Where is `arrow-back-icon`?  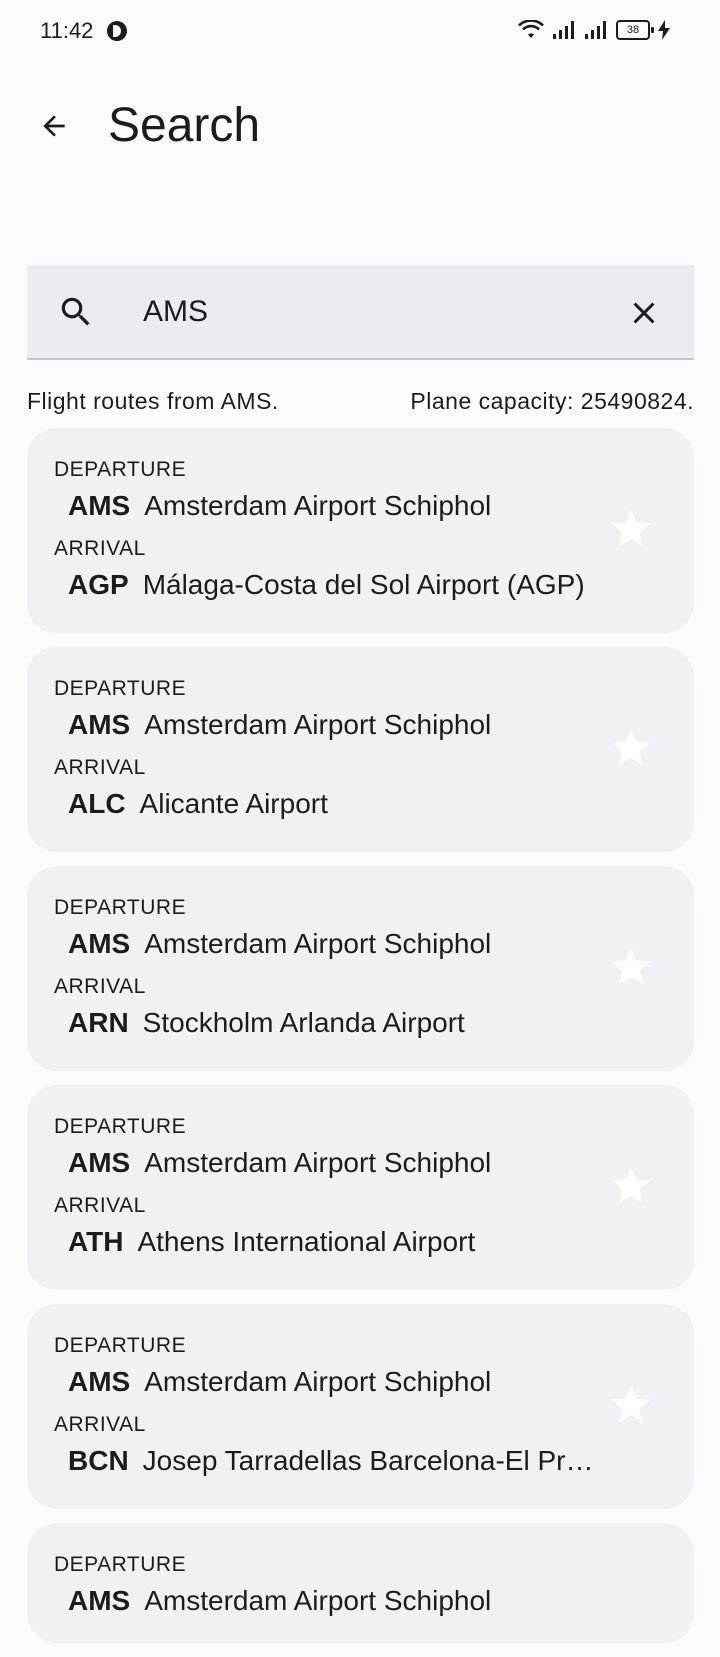 arrow-back-icon is located at coordinates (54, 126).